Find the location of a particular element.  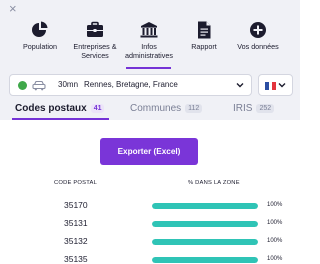

table-row: 35135 100% is located at coordinates (150, 258).